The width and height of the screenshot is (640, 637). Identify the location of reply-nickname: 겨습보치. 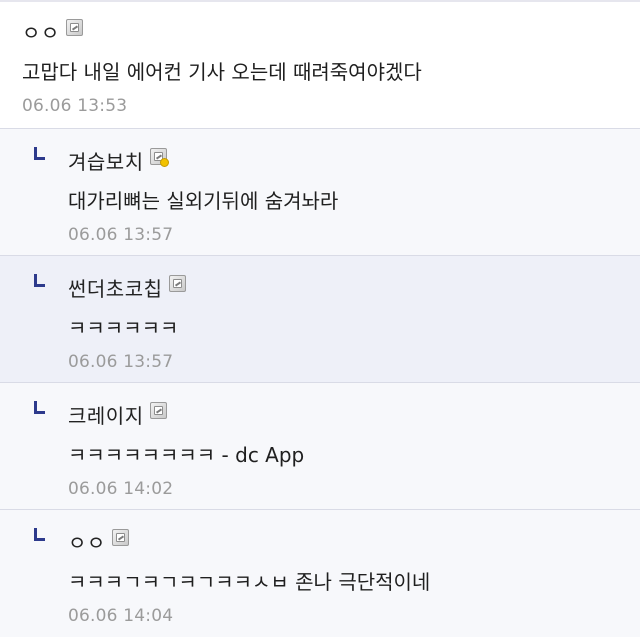
(106, 160).